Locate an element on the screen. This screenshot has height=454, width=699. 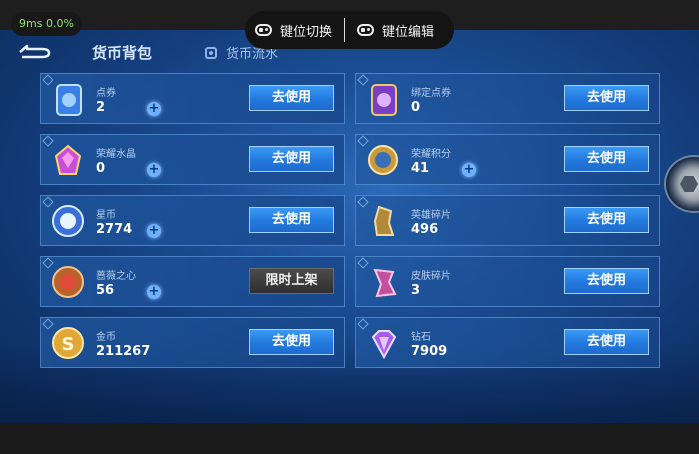
flow-icon is located at coordinates (211, 52).